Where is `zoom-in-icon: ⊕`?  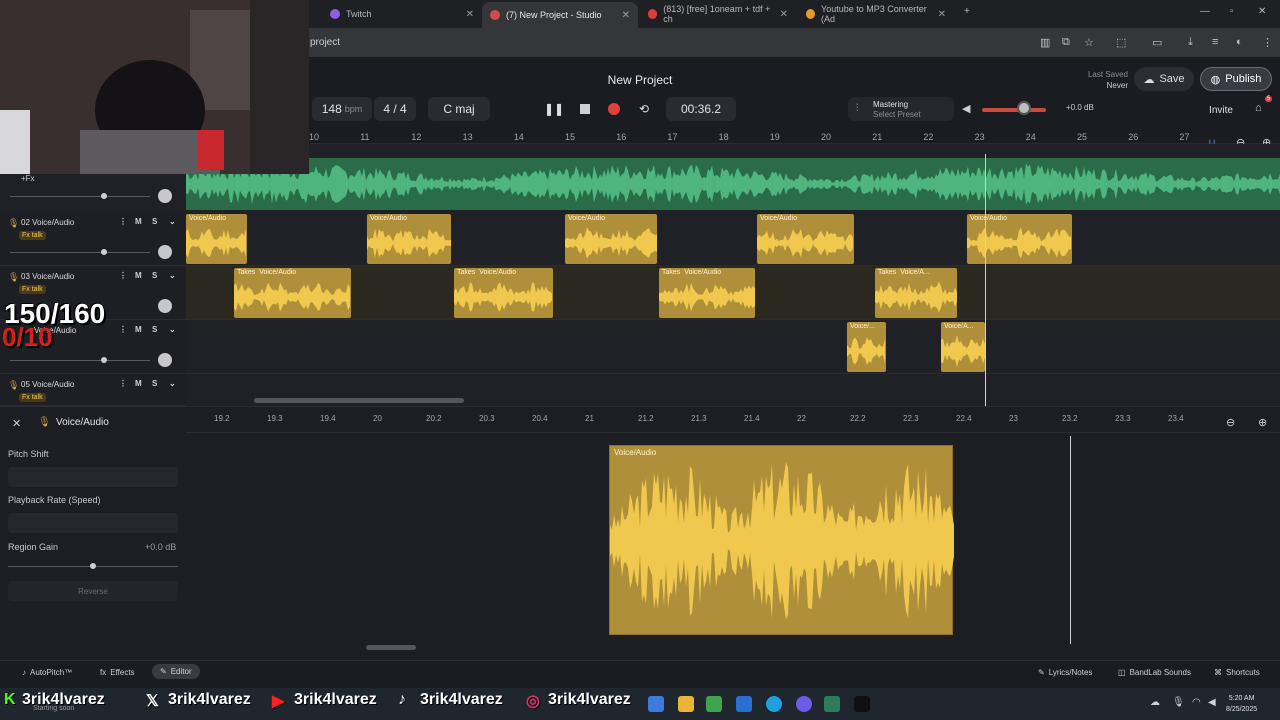
zoom-in-icon: ⊕ is located at coordinates (1262, 422).